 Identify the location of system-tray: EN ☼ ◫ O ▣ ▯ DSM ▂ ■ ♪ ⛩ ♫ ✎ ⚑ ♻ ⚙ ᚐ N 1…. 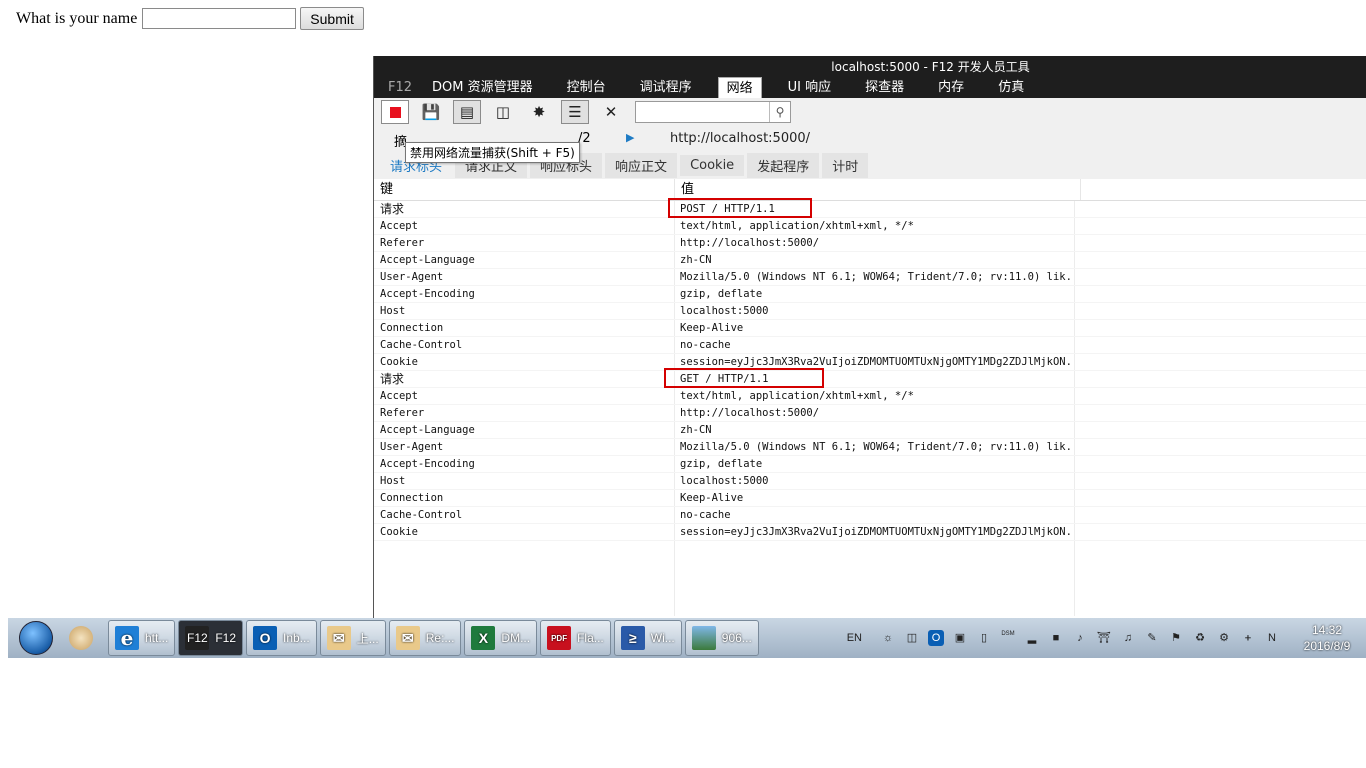
(1106, 638).